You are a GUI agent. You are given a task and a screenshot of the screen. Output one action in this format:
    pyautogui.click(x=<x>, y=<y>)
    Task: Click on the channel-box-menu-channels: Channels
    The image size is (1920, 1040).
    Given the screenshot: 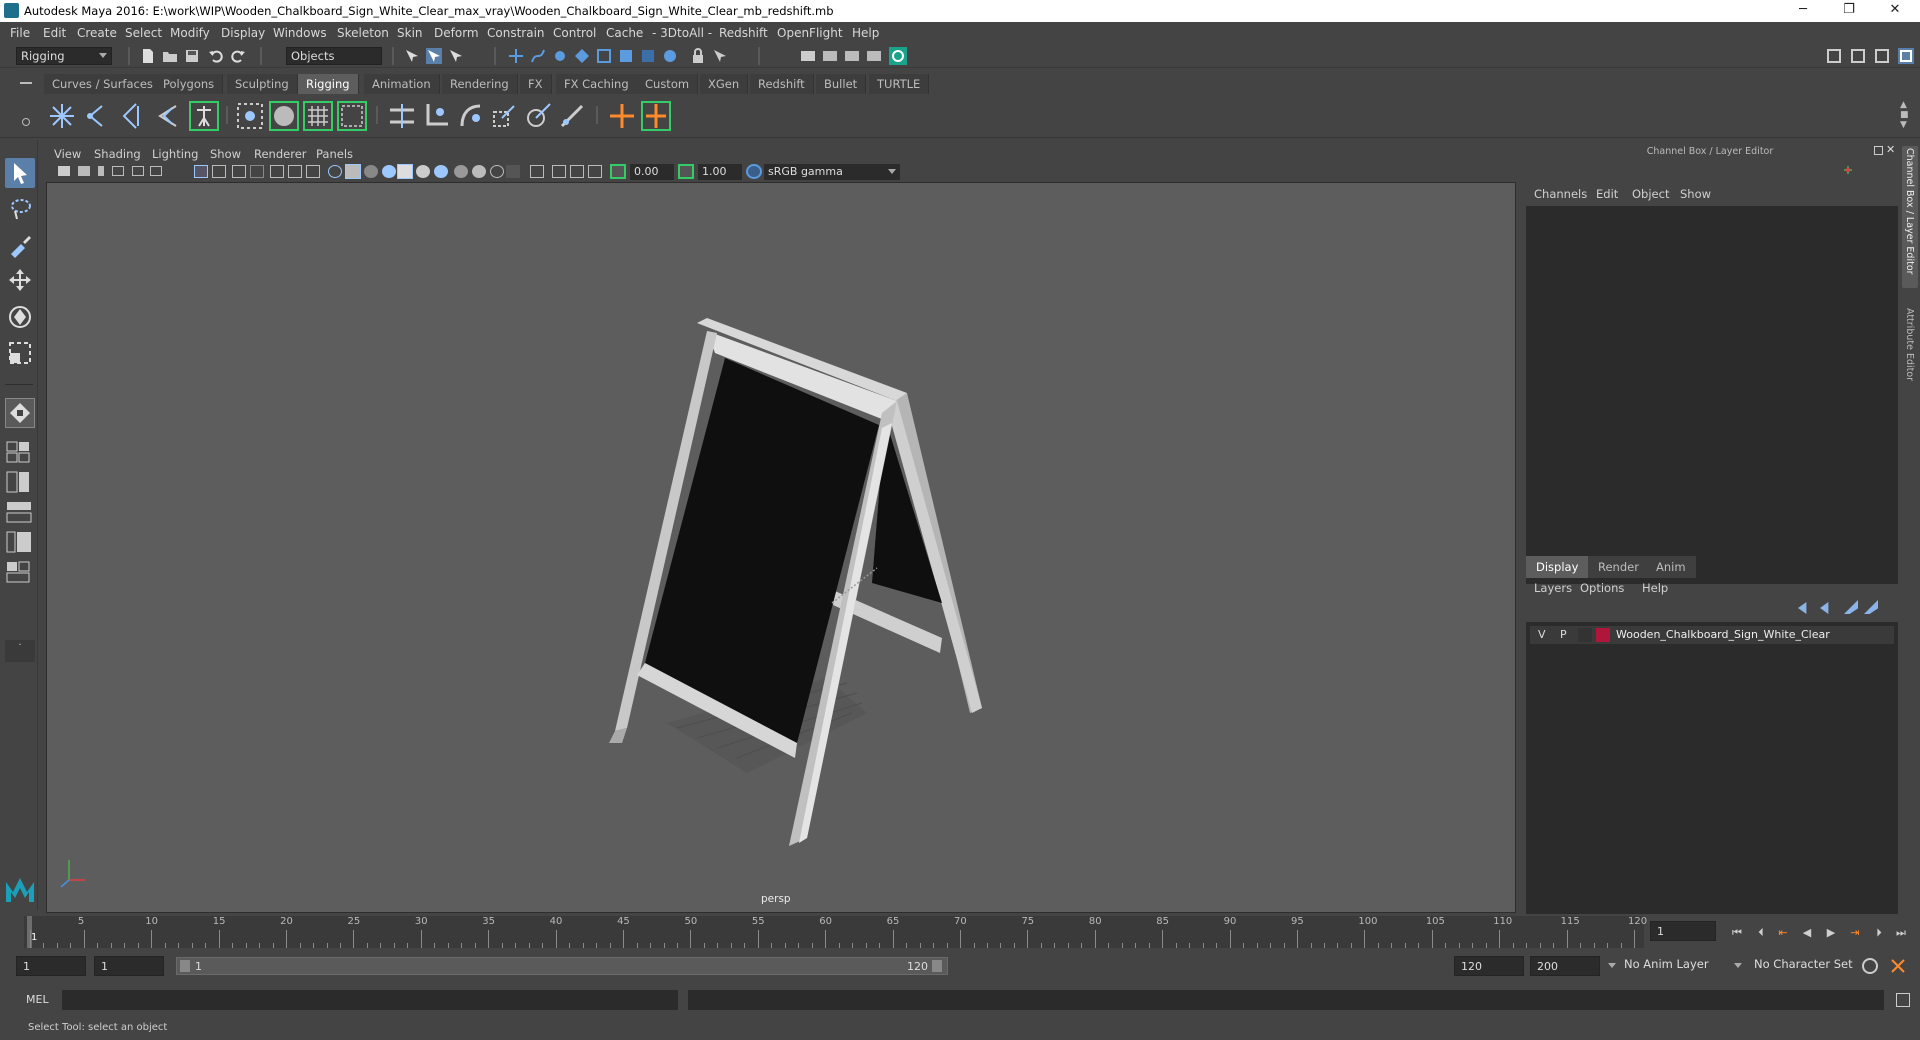 What is the action you would take?
    pyautogui.click(x=1560, y=194)
    